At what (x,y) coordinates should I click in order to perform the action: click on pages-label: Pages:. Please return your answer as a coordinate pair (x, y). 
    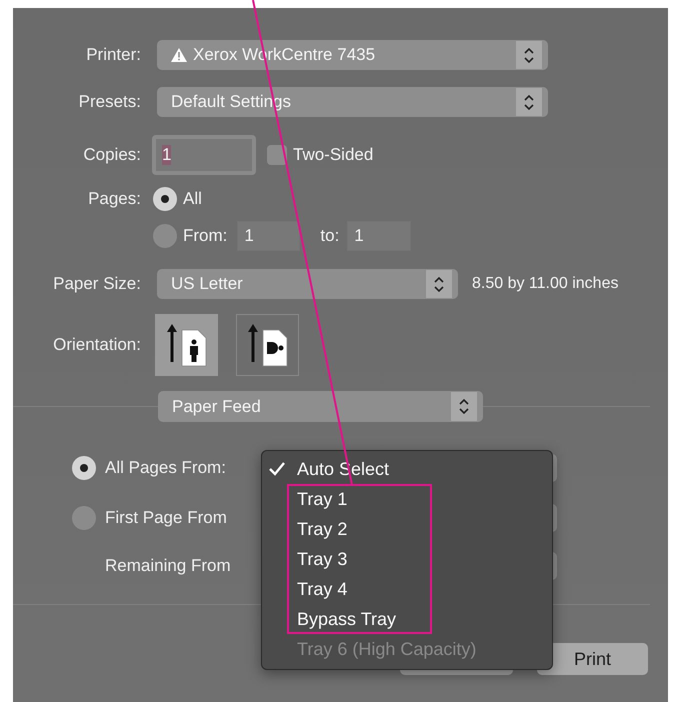
    Looking at the image, I should click on (114, 199).